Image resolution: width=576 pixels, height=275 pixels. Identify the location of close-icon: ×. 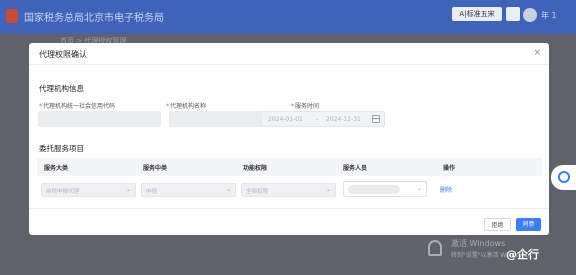
(537, 53).